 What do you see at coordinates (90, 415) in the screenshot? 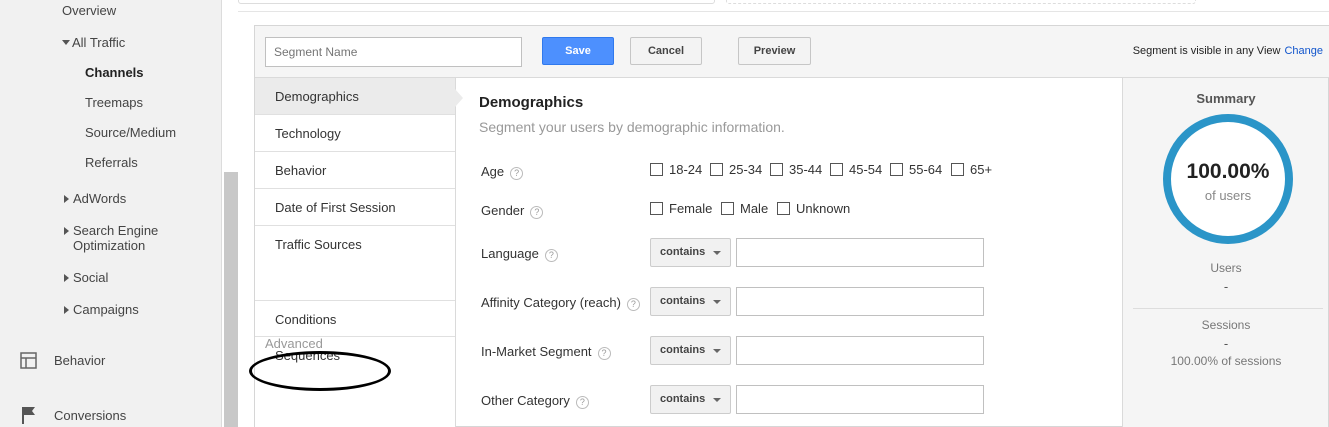
I see `nav-conversions: Conversions` at bounding box center [90, 415].